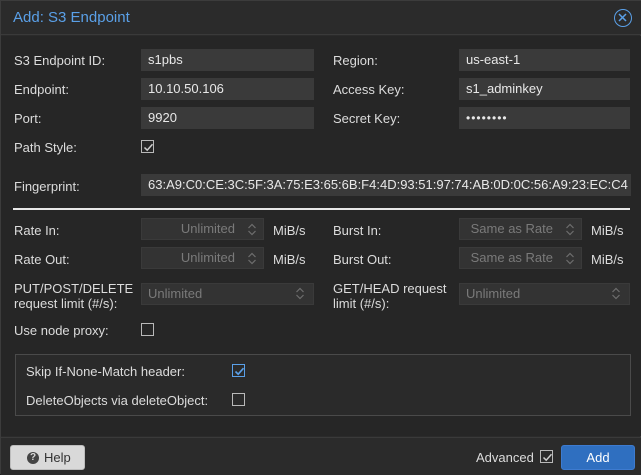 The height and width of the screenshot is (475, 641). I want to click on access-key-label: Access Key:, so click(369, 89).